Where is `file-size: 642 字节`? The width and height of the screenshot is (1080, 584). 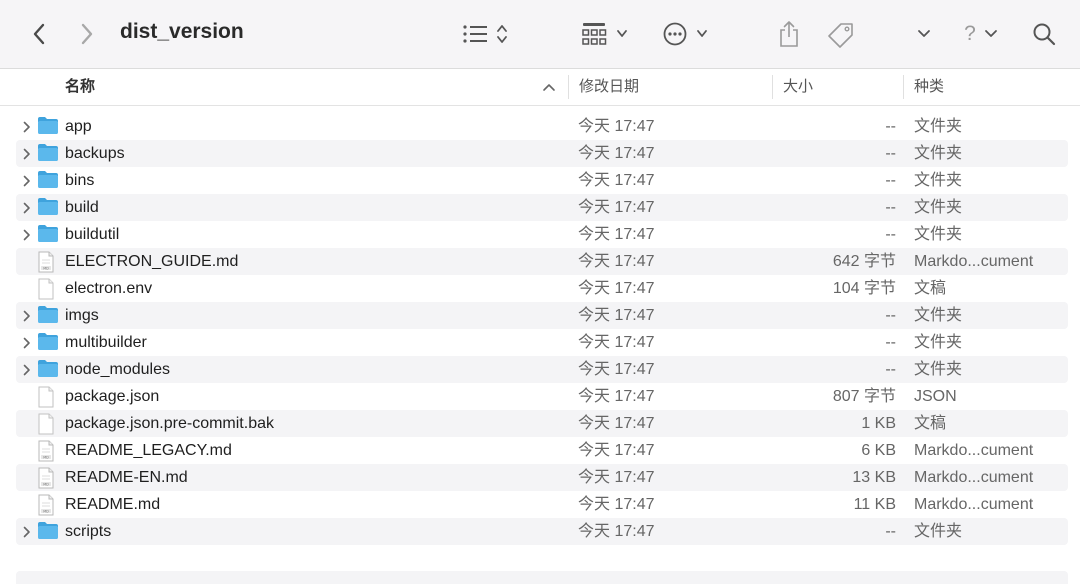
file-size: 642 字节 is located at coordinates (864, 261).